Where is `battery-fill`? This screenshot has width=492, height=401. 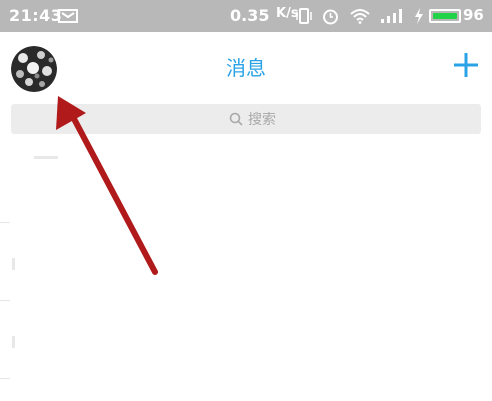
battery-fill is located at coordinates (445, 16).